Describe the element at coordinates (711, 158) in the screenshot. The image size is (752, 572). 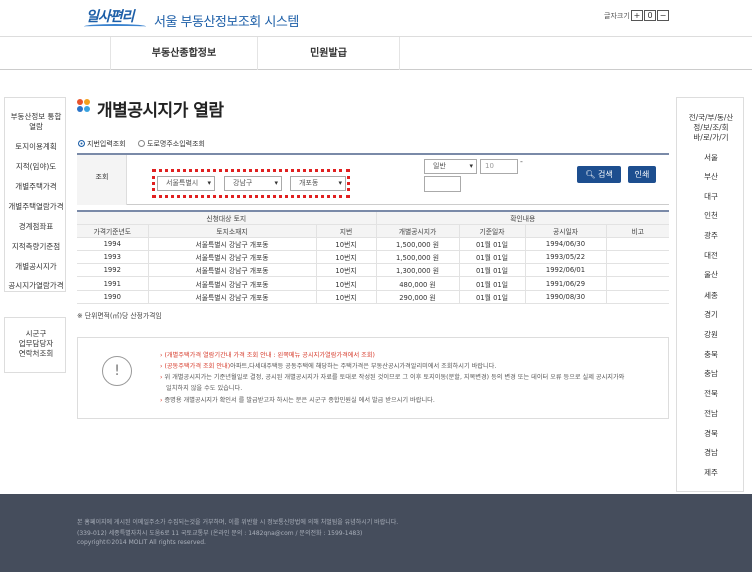
I see `region-seoul: 서울` at that location.